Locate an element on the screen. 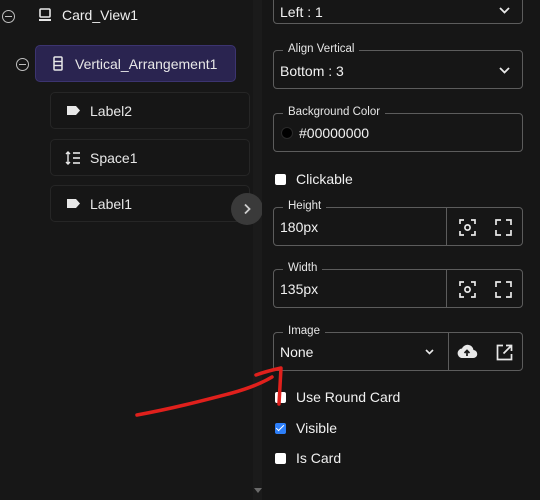  tree-scrollbar is located at coordinates (257, 250).